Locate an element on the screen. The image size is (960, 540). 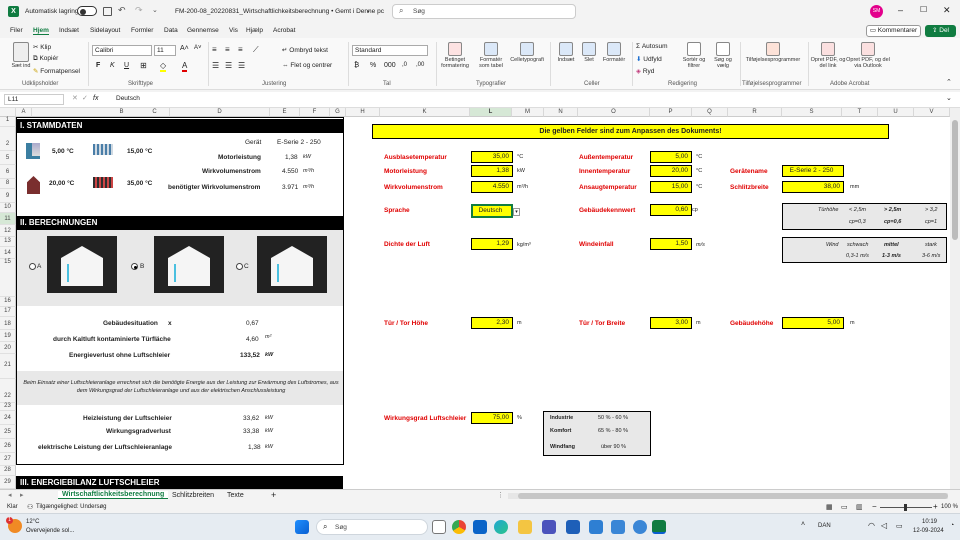
wrap-text-button: ↵ Ombryd tekst is located at coordinates (305, 50).